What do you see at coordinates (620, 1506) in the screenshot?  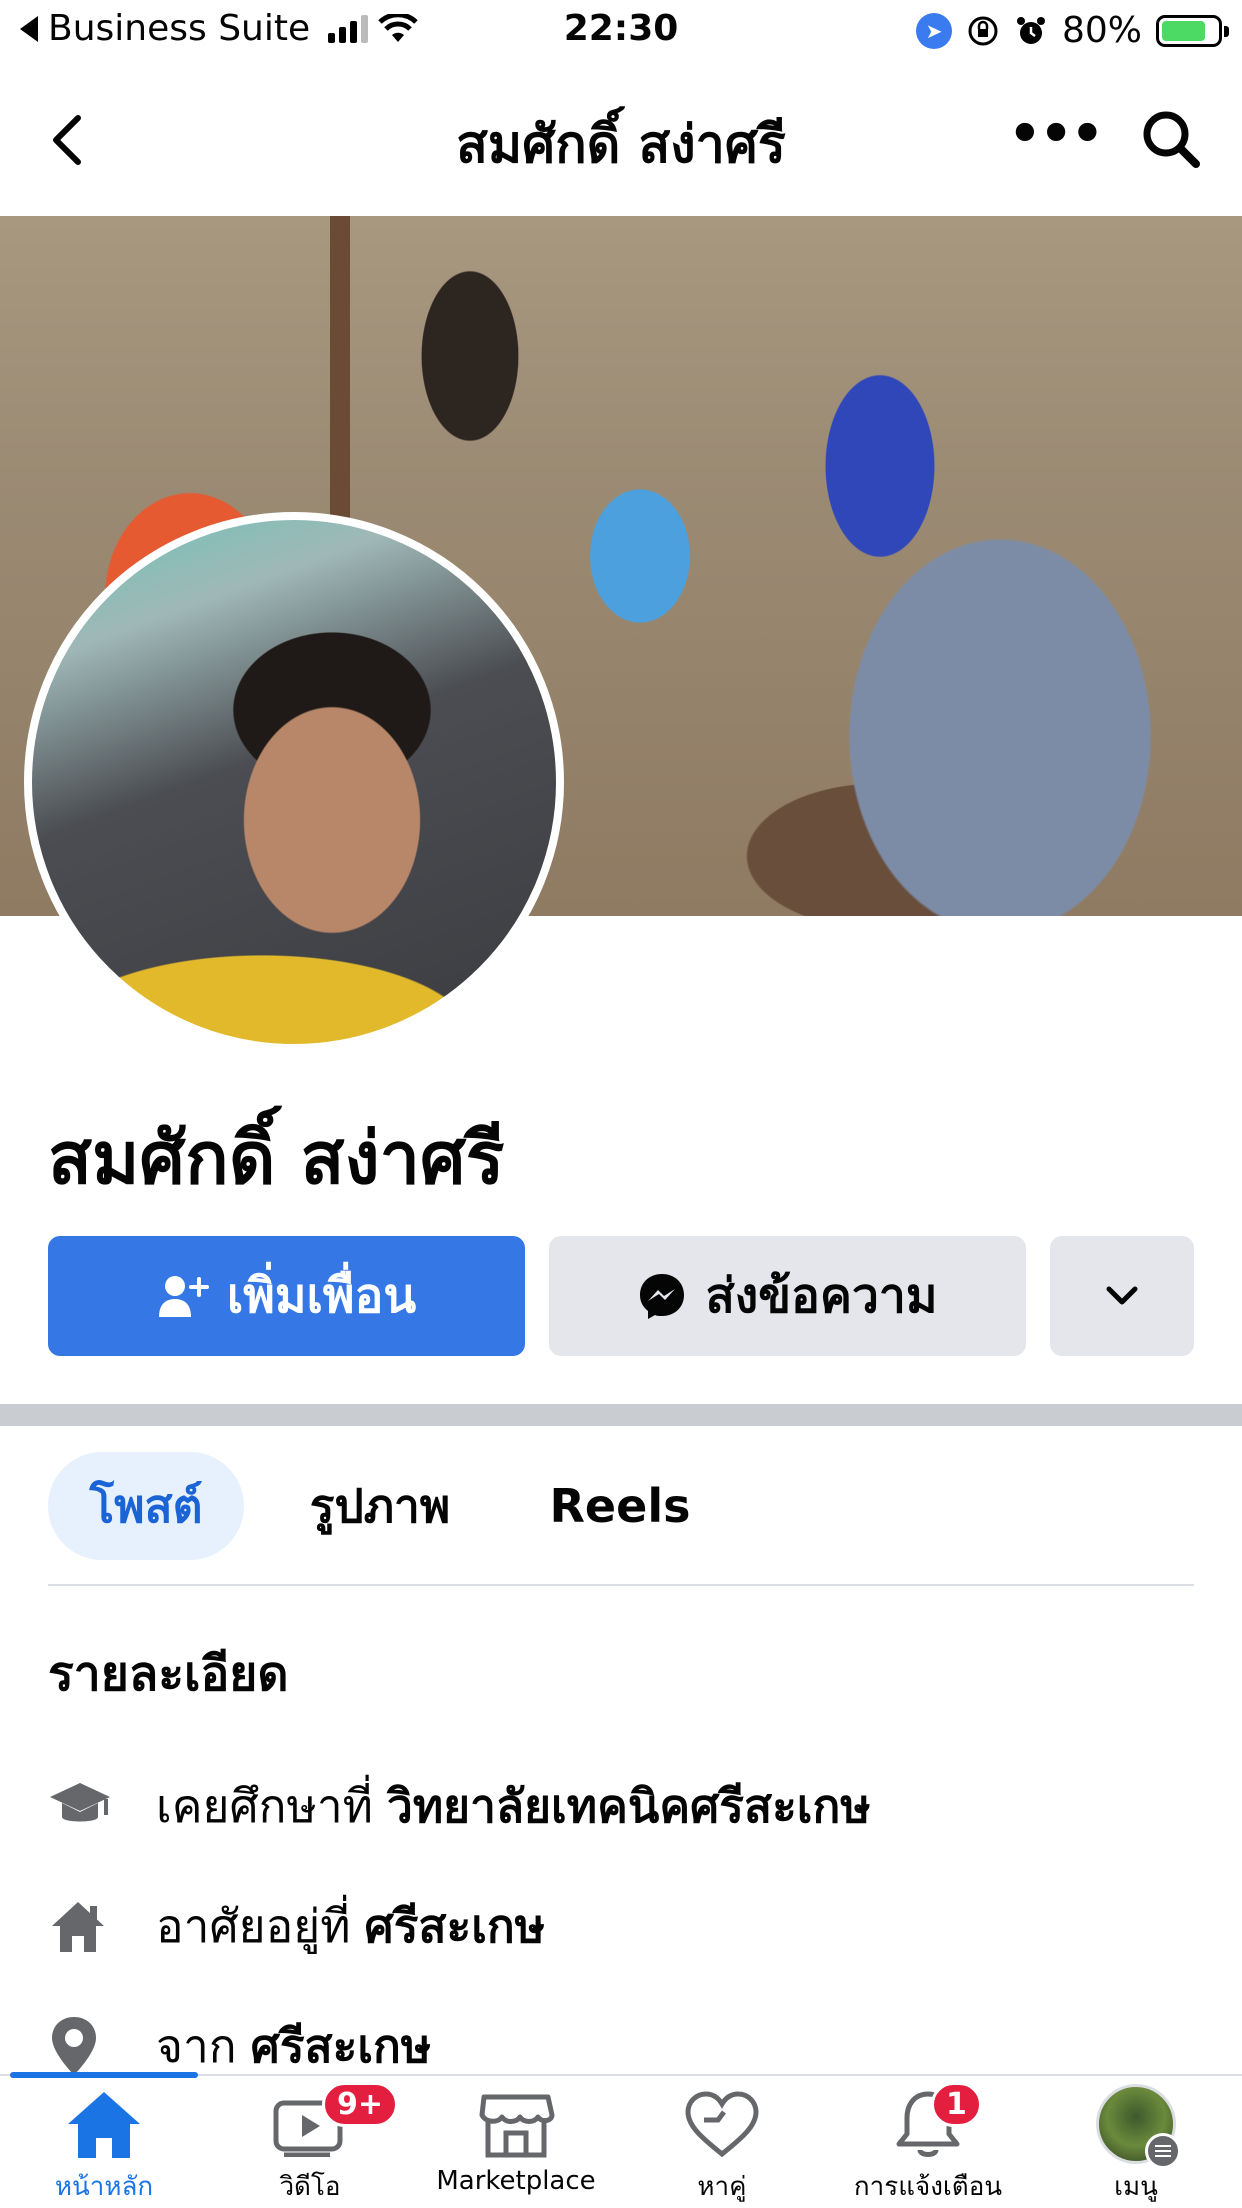 I see `tab-reels: Reels` at bounding box center [620, 1506].